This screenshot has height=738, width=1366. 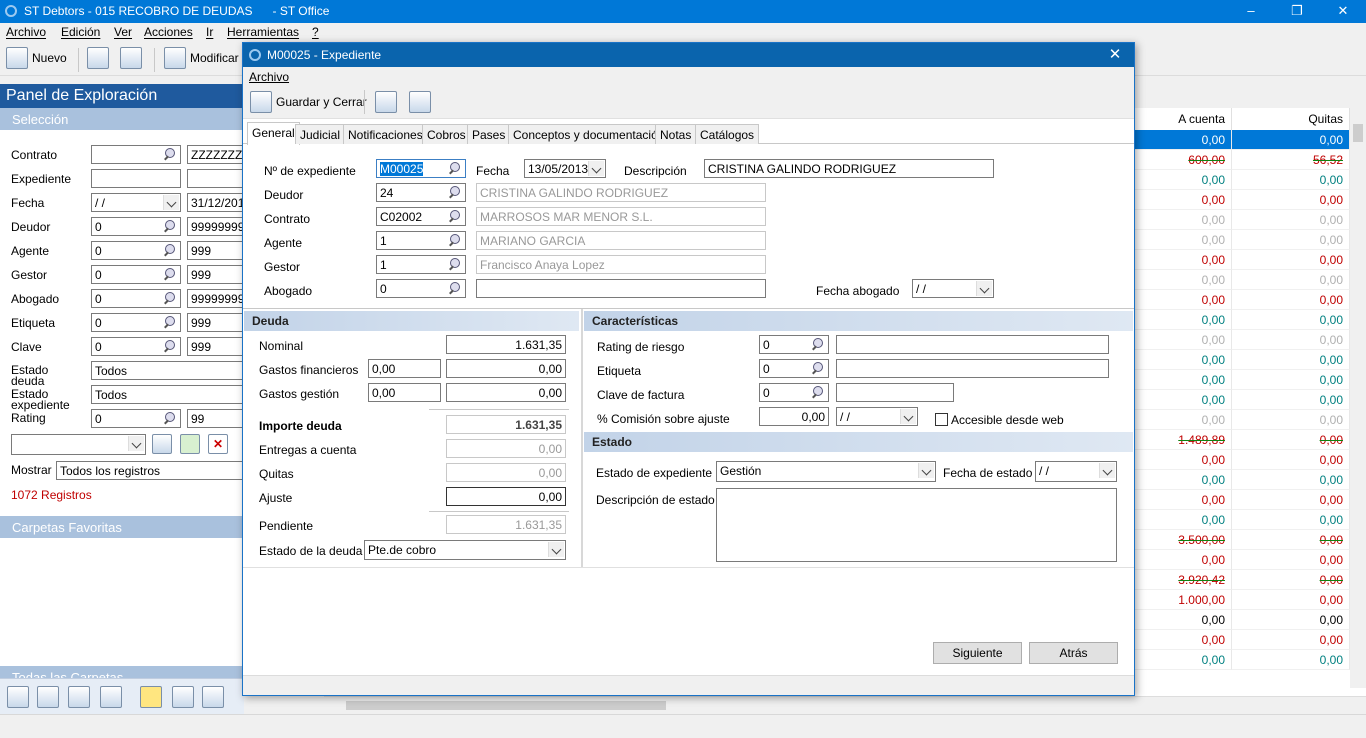 I want to click on fecha-estado-input: / /, so click(x=1076, y=471).